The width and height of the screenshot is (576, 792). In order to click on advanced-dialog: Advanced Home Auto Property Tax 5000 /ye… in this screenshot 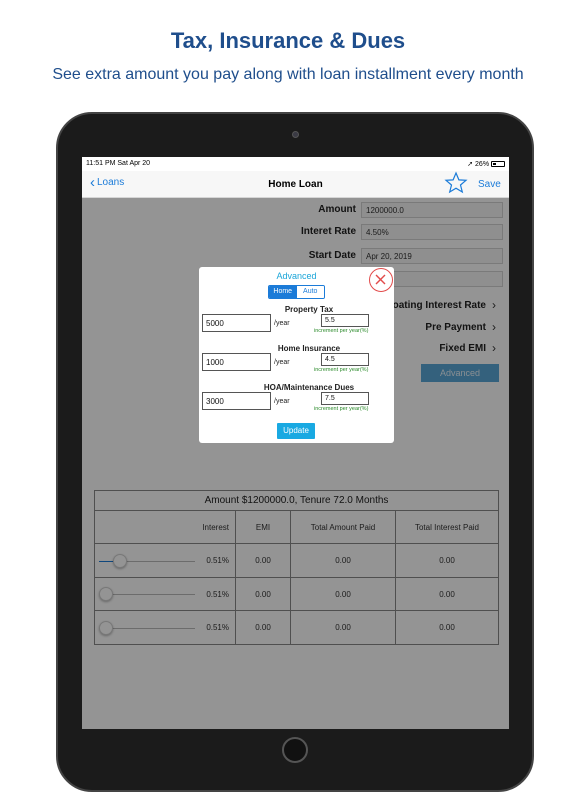, I will do `click(296, 355)`.